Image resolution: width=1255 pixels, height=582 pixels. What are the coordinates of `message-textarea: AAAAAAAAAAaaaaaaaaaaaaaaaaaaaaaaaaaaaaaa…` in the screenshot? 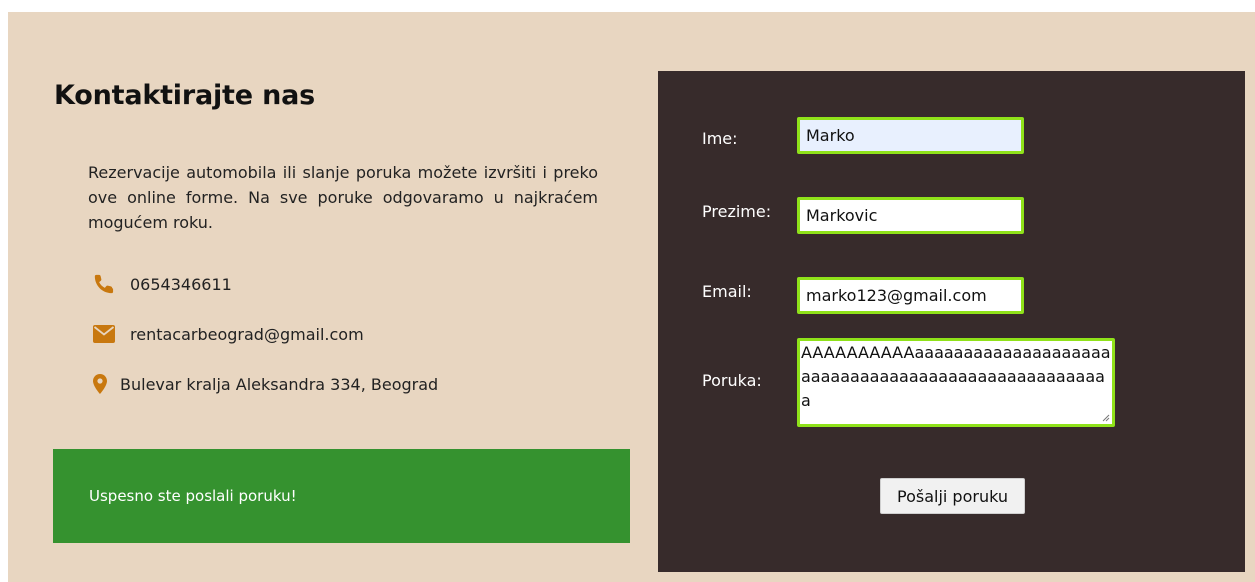 It's located at (956, 382).